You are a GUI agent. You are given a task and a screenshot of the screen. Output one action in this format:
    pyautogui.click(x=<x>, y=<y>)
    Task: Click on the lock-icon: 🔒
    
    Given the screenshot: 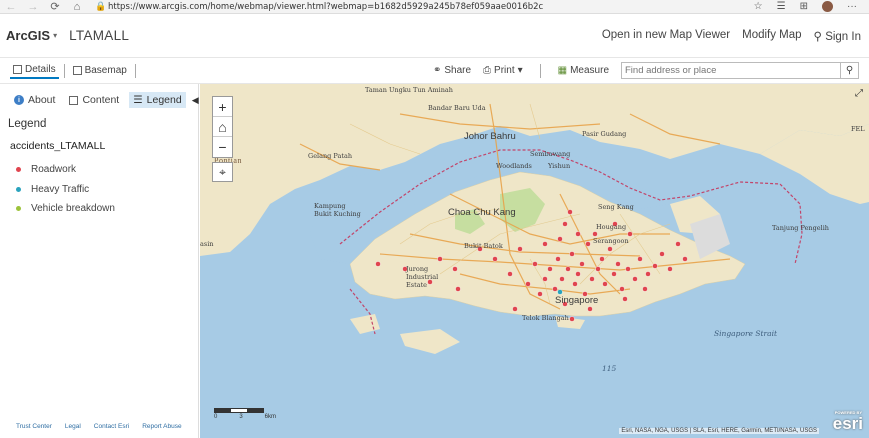 What is the action you would take?
    pyautogui.click(x=101, y=6)
    